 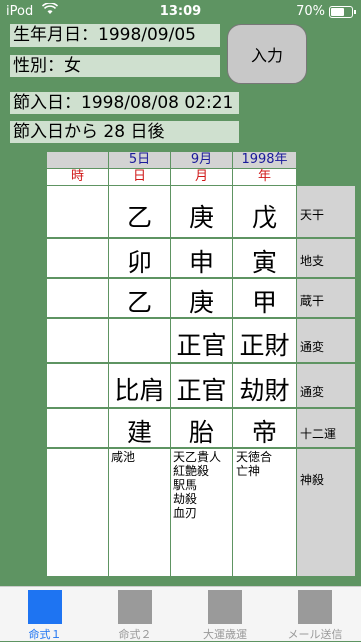 What do you see at coordinates (264, 217) in the screenshot?
I see `tenkan-year: 戊` at bounding box center [264, 217].